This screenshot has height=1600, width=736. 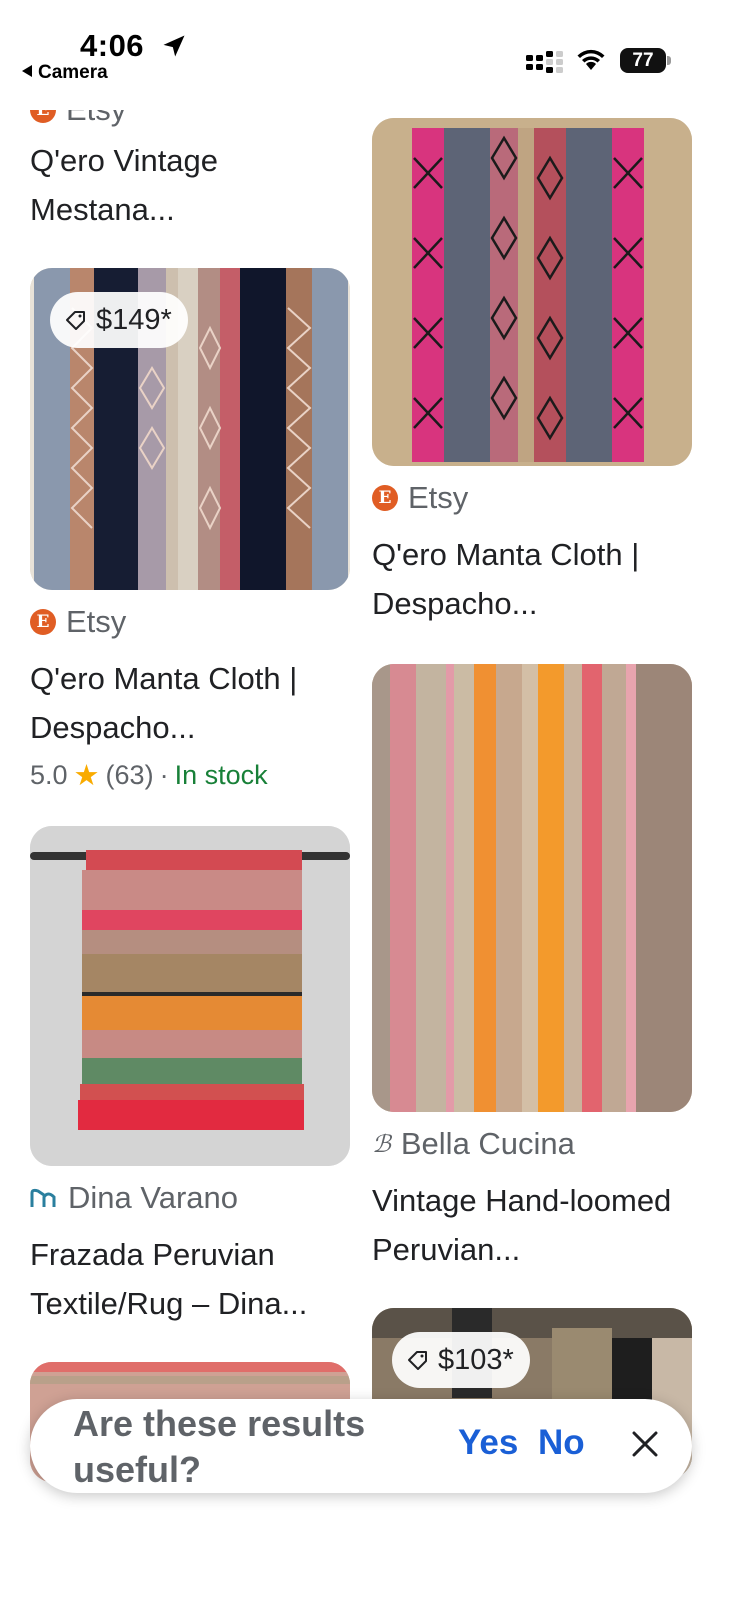 I want to click on result-source: ℬ Bella Cucina, so click(x=473, y=1143).